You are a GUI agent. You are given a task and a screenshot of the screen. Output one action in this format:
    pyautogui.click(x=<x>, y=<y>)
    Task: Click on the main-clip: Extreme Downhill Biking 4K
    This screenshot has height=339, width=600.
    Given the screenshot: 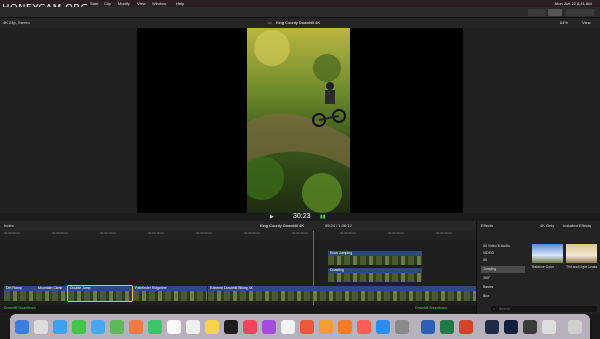 What is the action you would take?
    pyautogui.click(x=342, y=293)
    